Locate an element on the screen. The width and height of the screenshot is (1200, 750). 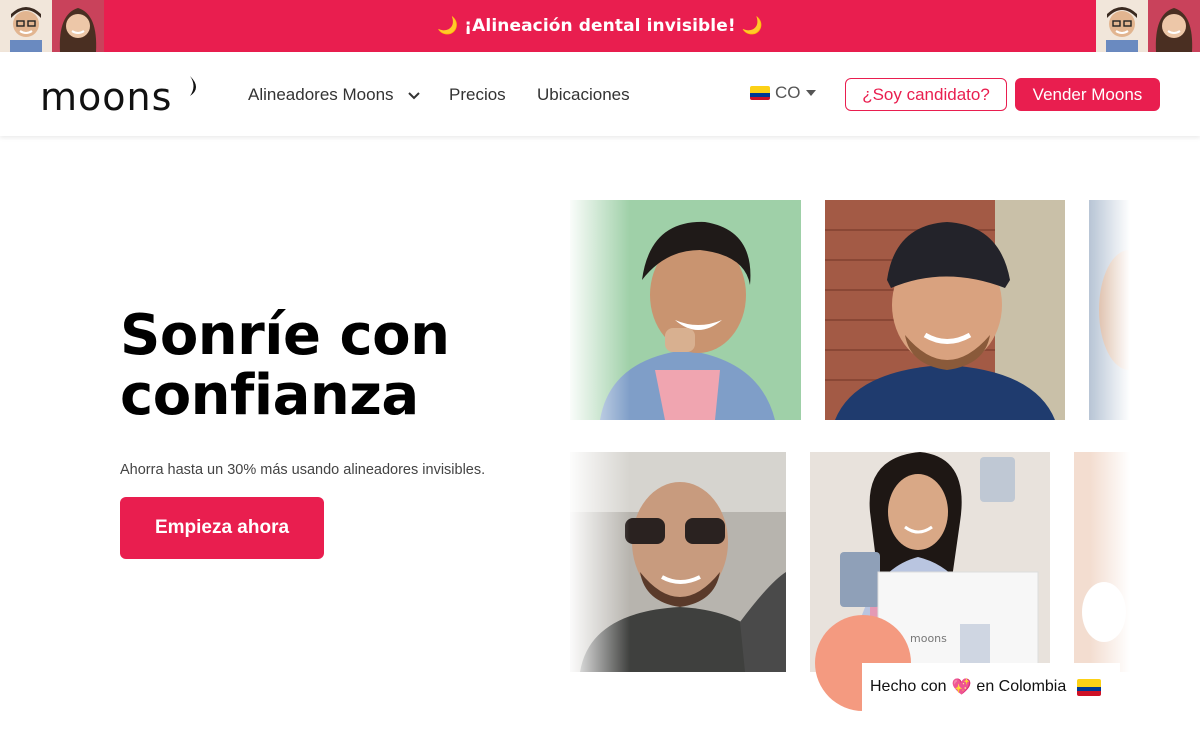
country-code: CO is located at coordinates (788, 92).